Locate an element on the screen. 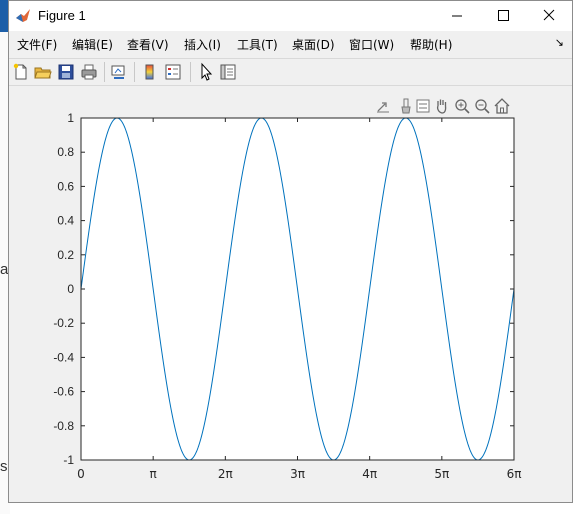  y-tick-label: 0 is located at coordinates (70, 289).